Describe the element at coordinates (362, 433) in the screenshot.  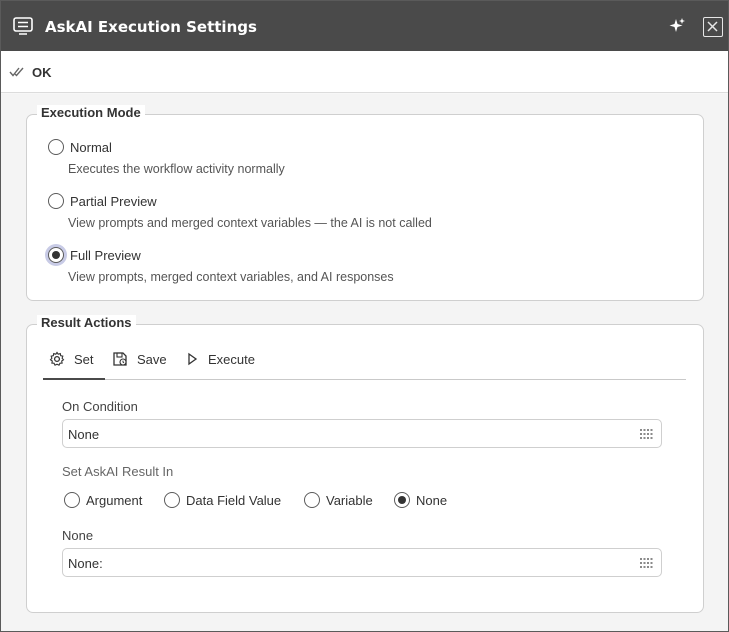
I see `on-condition-input: None` at that location.